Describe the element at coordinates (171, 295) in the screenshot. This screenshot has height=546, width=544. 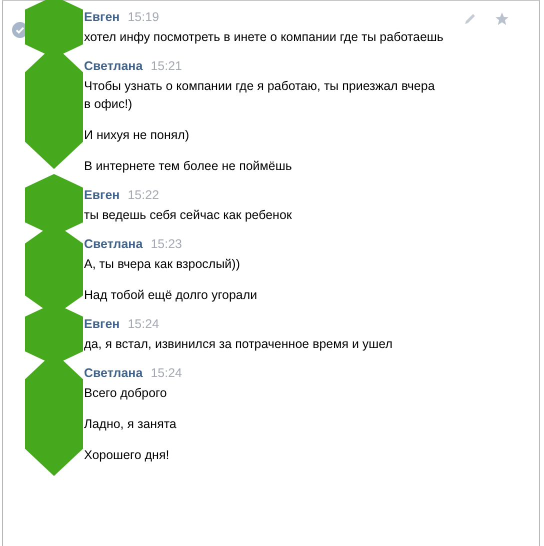
I see `message-text: Над тобой ещё долго угорали` at that location.